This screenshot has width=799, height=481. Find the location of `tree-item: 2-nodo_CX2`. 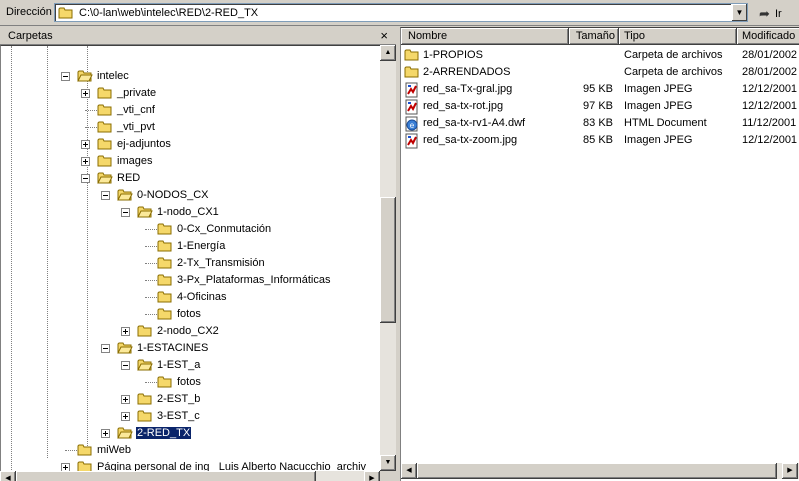

tree-item: 2-nodo_CX2 is located at coordinates (250, 331).